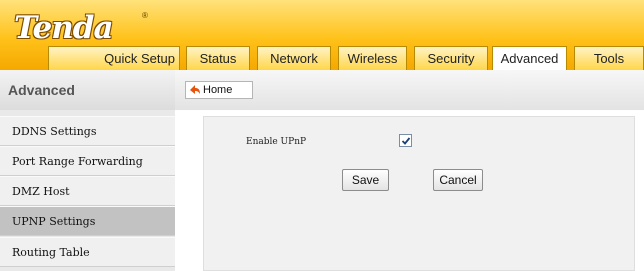 This screenshot has width=644, height=271. I want to click on tab-quick-setup: Quick Setup, so click(114, 58).